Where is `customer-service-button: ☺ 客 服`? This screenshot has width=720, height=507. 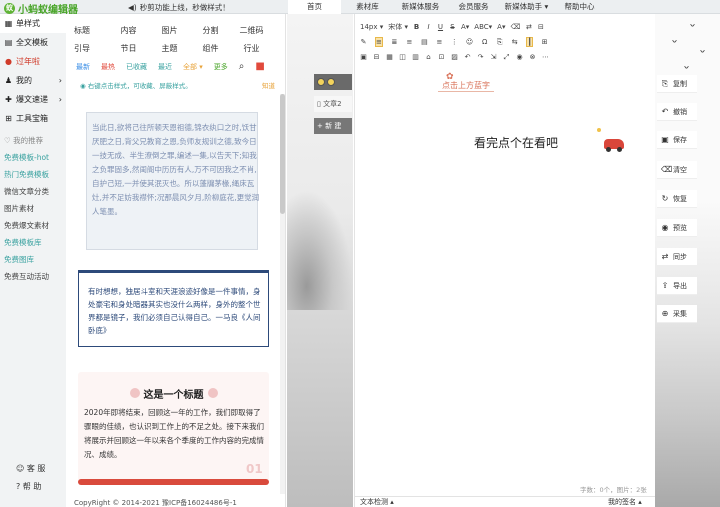 customer-service-button: ☺ 客 服 is located at coordinates (33, 469).